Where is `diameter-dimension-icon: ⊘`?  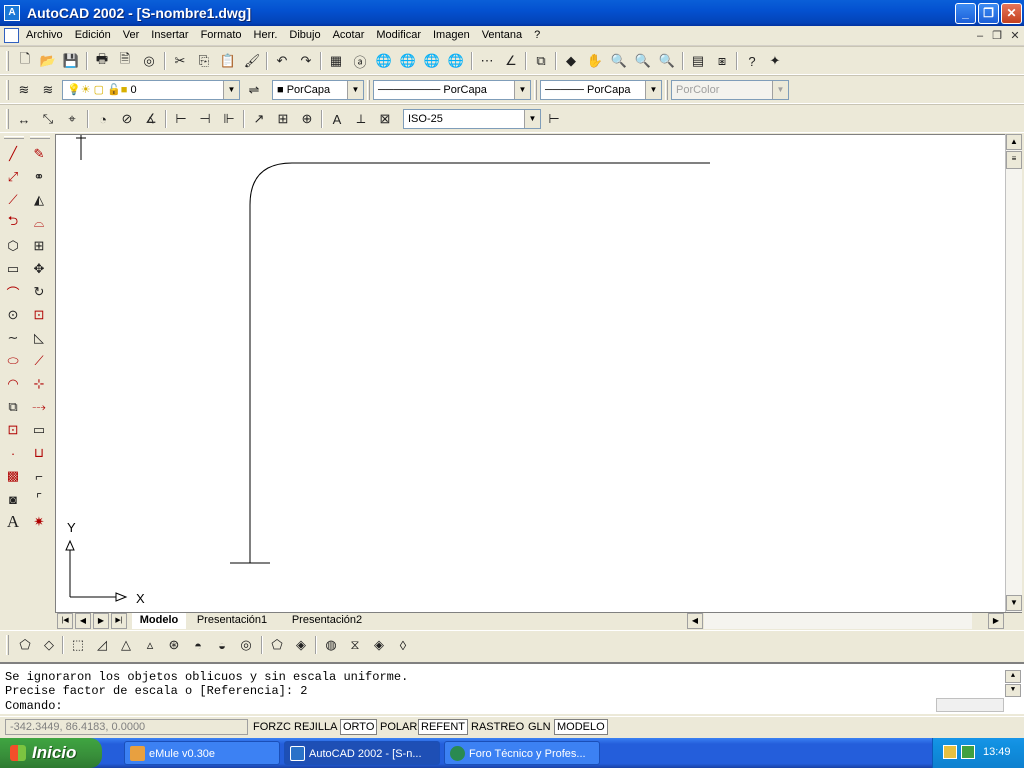 diameter-dimension-icon: ⊘ is located at coordinates (127, 119).